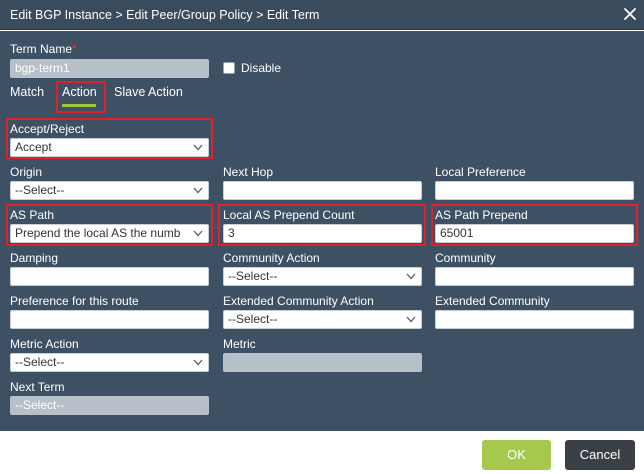  Describe the element at coordinates (289, 215) in the screenshot. I see `local-as-prepend-count-label: Local AS Prepend Count` at that location.